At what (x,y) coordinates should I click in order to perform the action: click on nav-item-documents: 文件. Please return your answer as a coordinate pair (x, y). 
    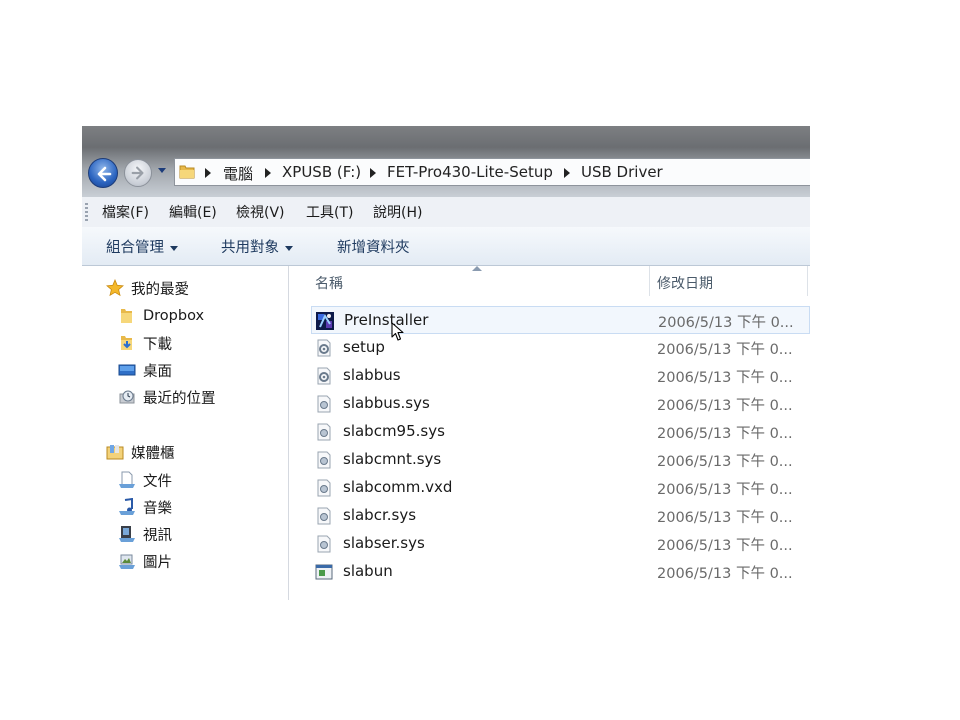
    Looking at the image, I should click on (145, 480).